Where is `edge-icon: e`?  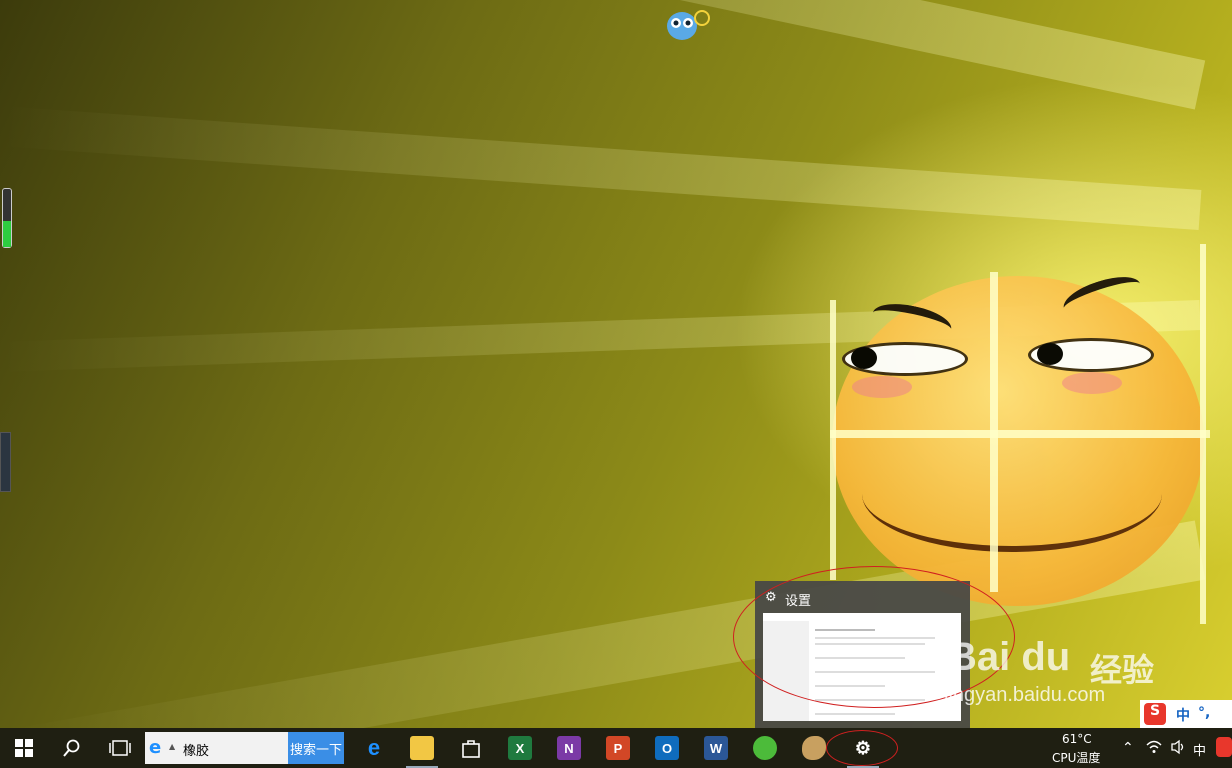 edge-icon: e is located at coordinates (374, 747).